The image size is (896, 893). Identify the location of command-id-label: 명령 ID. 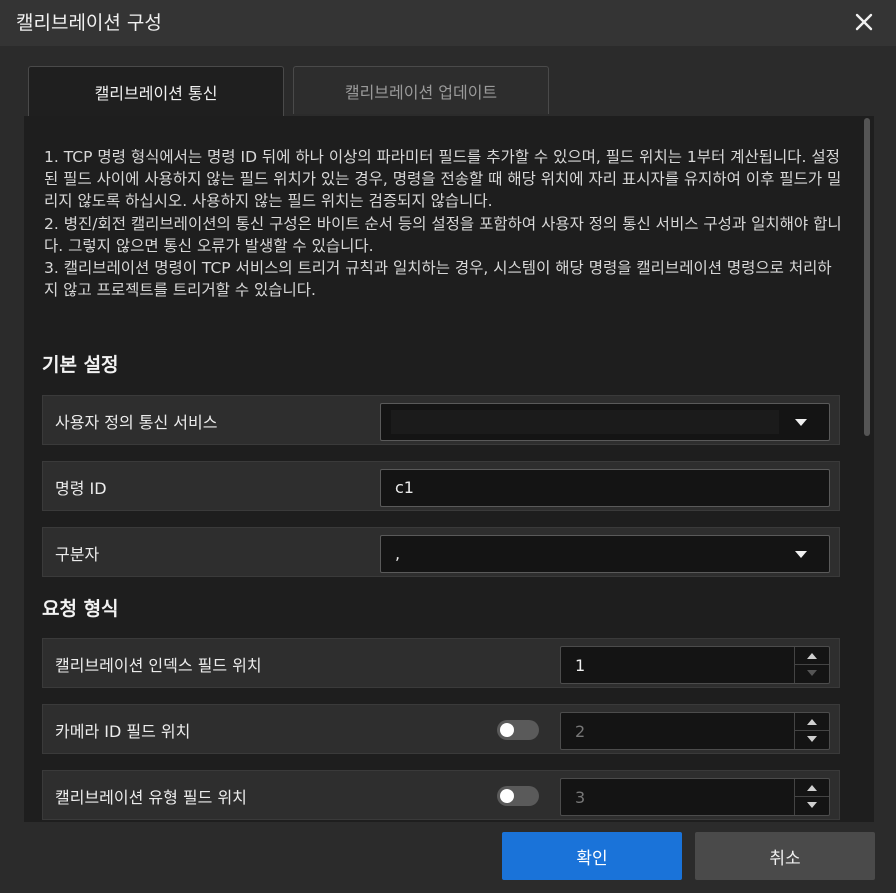
(81, 488).